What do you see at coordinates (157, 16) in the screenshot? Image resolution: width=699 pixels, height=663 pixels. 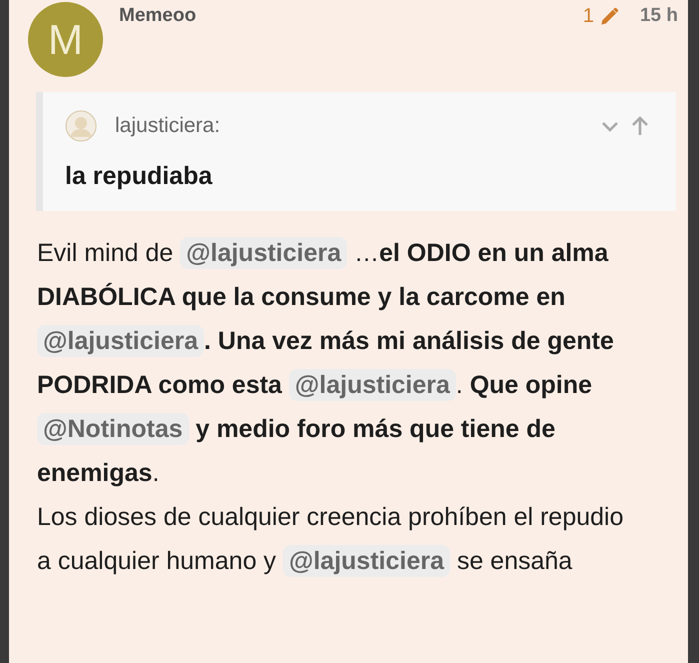 I see `username: Memeoo` at bounding box center [157, 16].